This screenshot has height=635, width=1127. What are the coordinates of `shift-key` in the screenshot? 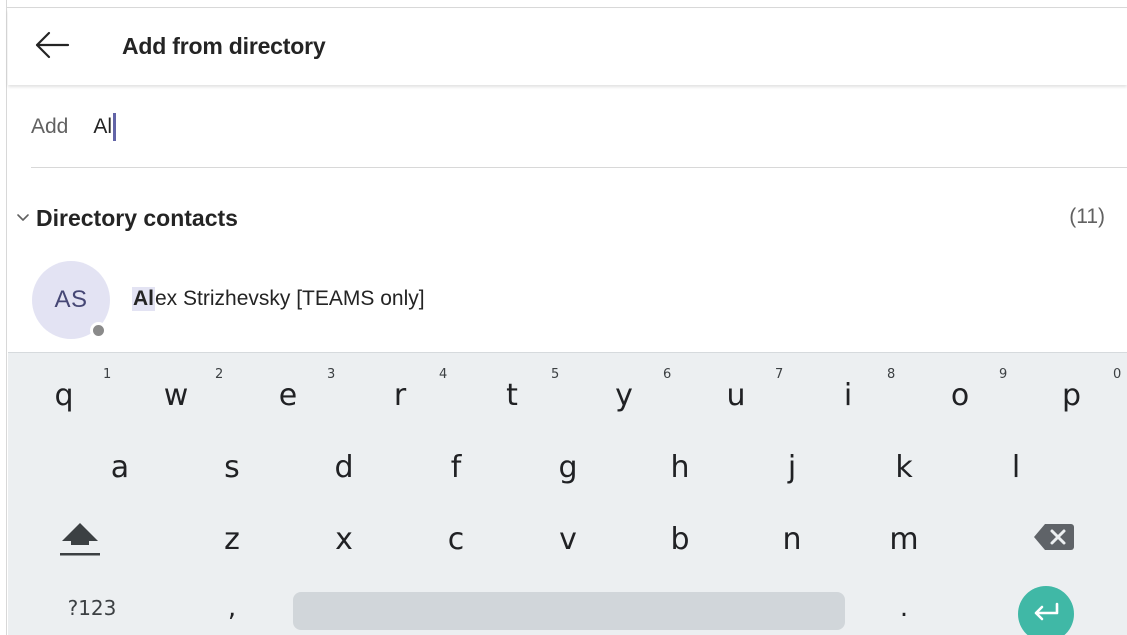 It's located at (80, 539).